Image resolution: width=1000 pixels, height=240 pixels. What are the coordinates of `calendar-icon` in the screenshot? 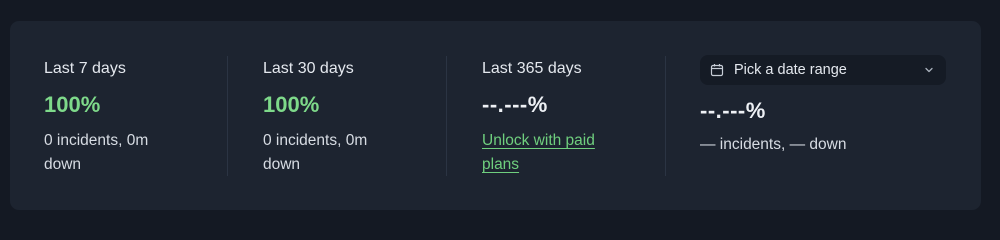 It's located at (717, 70).